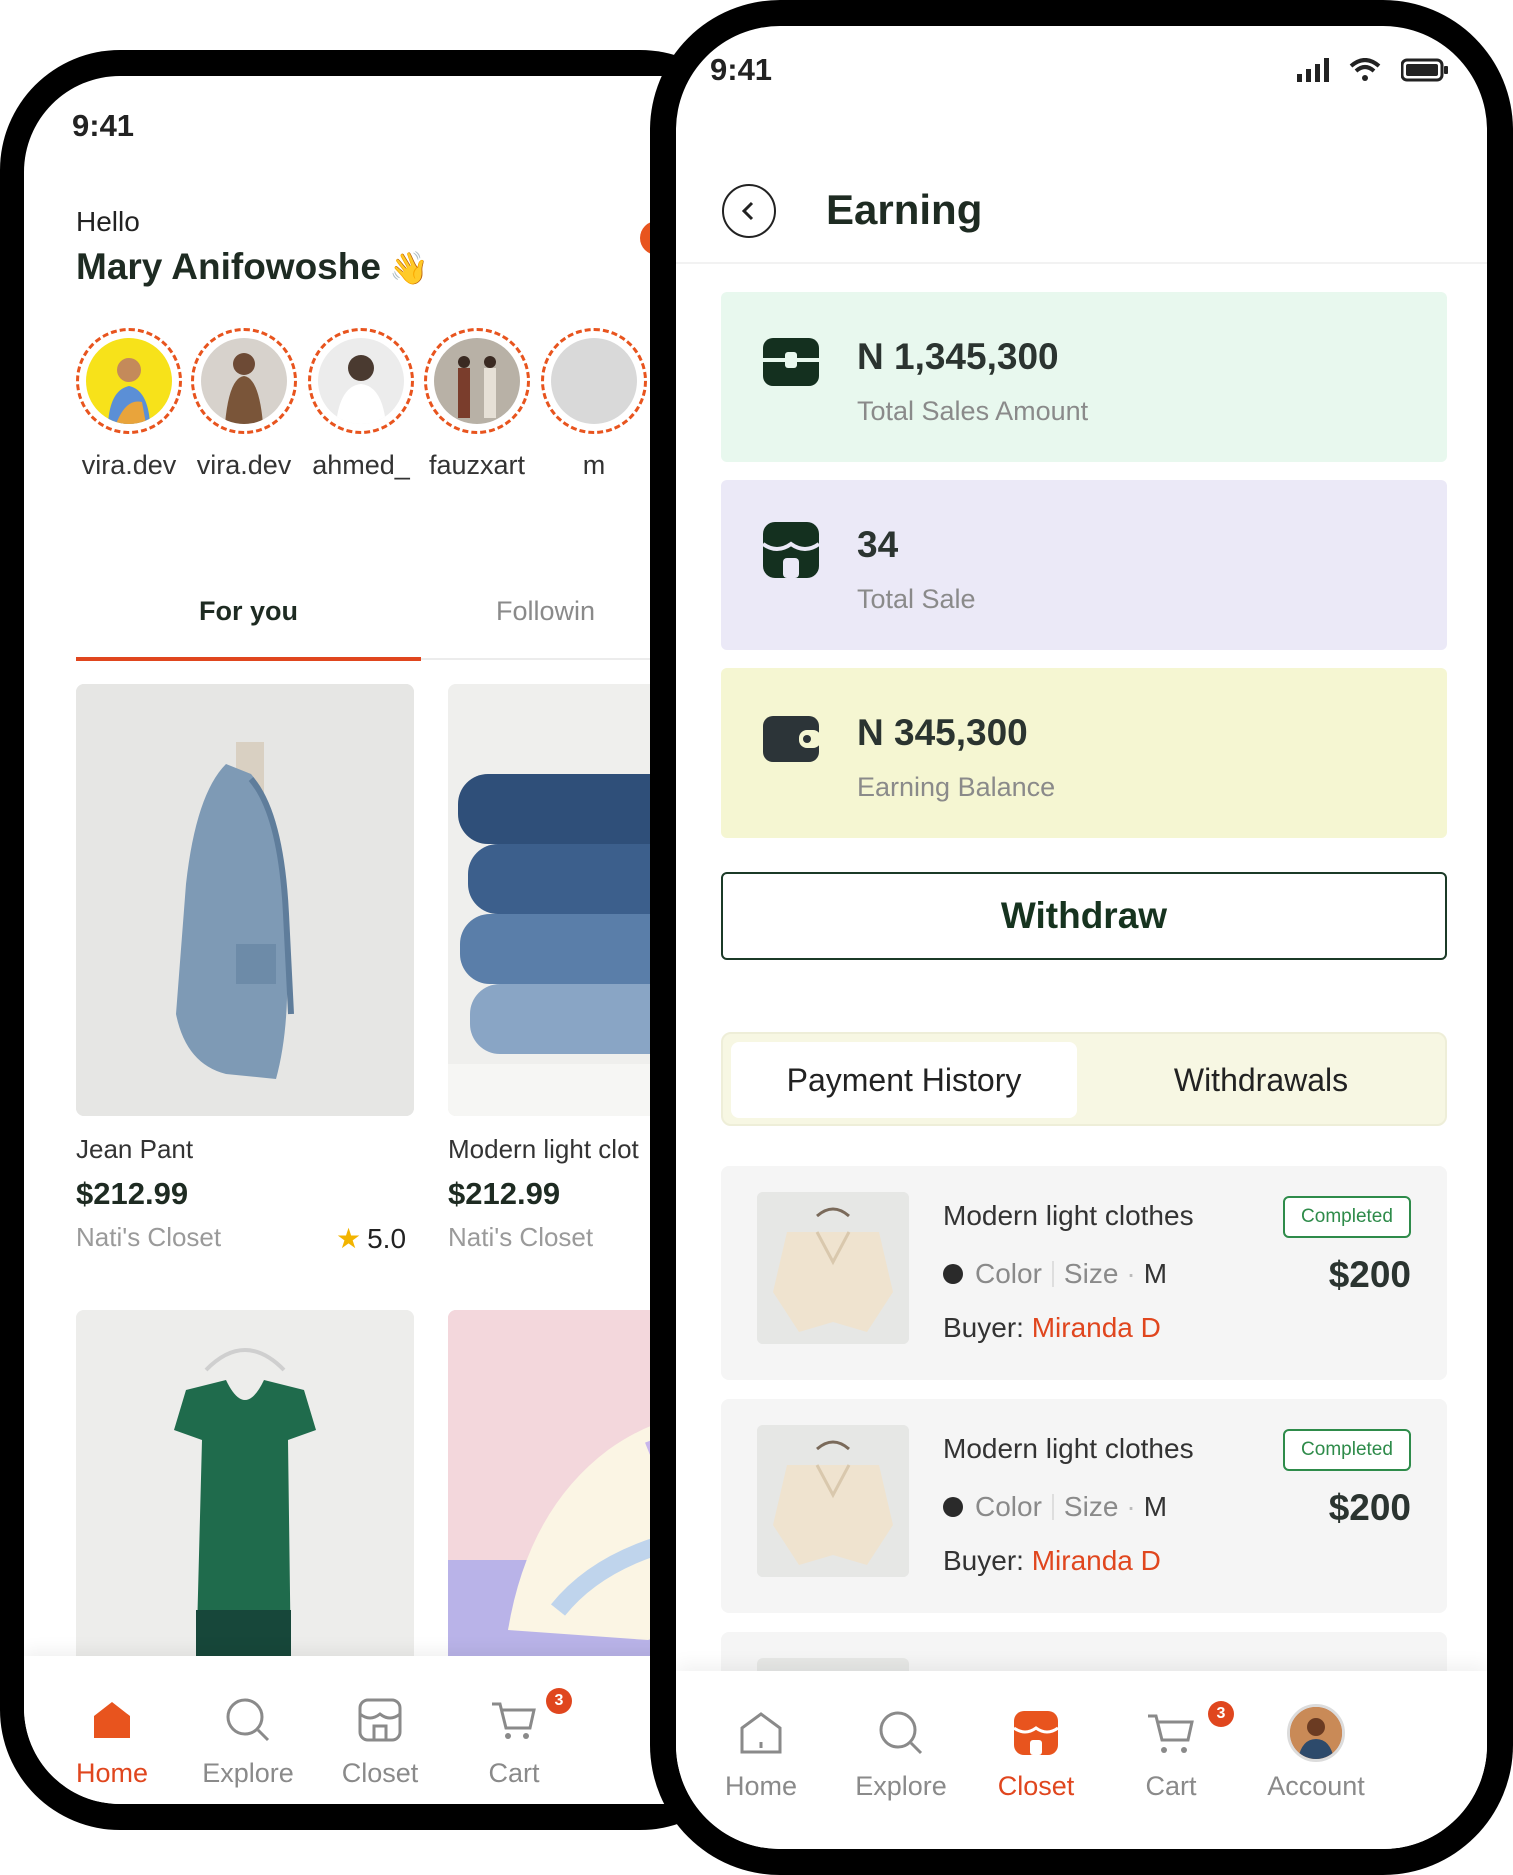 This screenshot has height=1875, width=1513. What do you see at coordinates (408, 268) in the screenshot?
I see `waving-hand-icon: 👋` at bounding box center [408, 268].